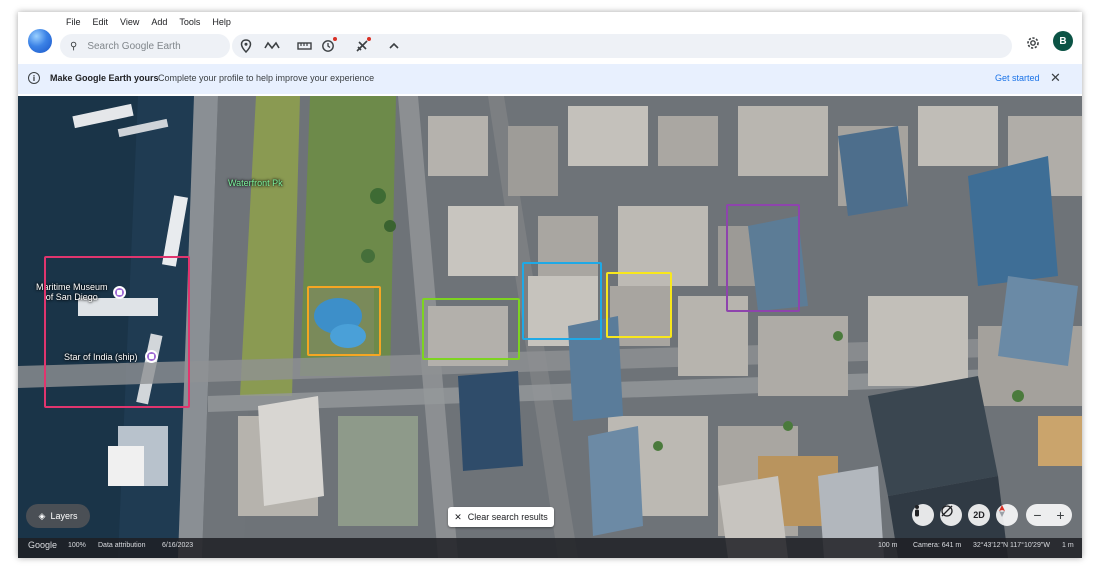 The width and height of the screenshot is (1100, 572). I want to click on menu-view: View, so click(129, 22).